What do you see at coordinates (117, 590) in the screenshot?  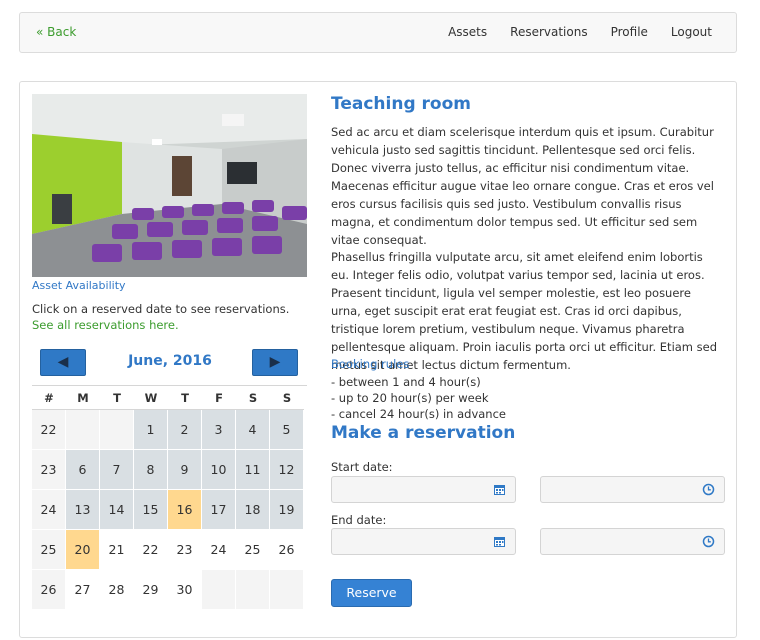 I see `calendar-day: 28` at bounding box center [117, 590].